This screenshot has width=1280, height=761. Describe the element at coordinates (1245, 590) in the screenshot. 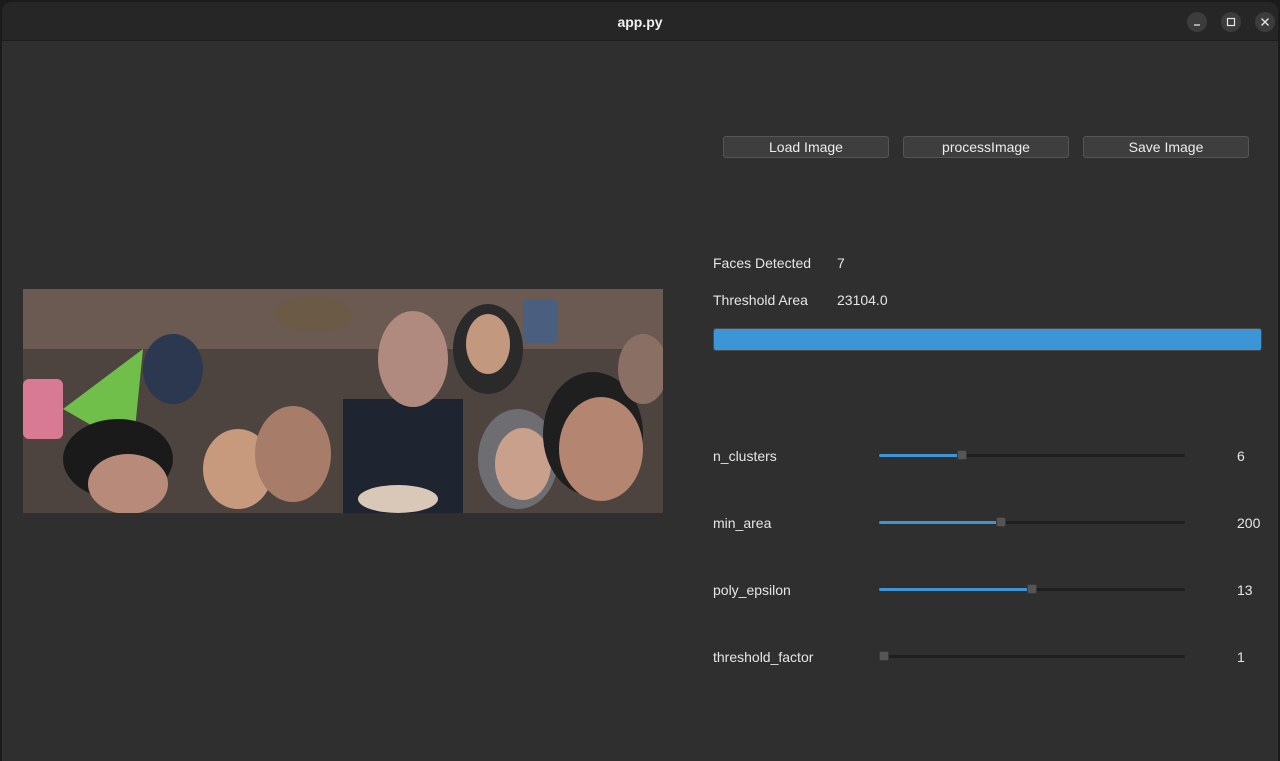

I see `poly-epsilon-value: 13` at that location.